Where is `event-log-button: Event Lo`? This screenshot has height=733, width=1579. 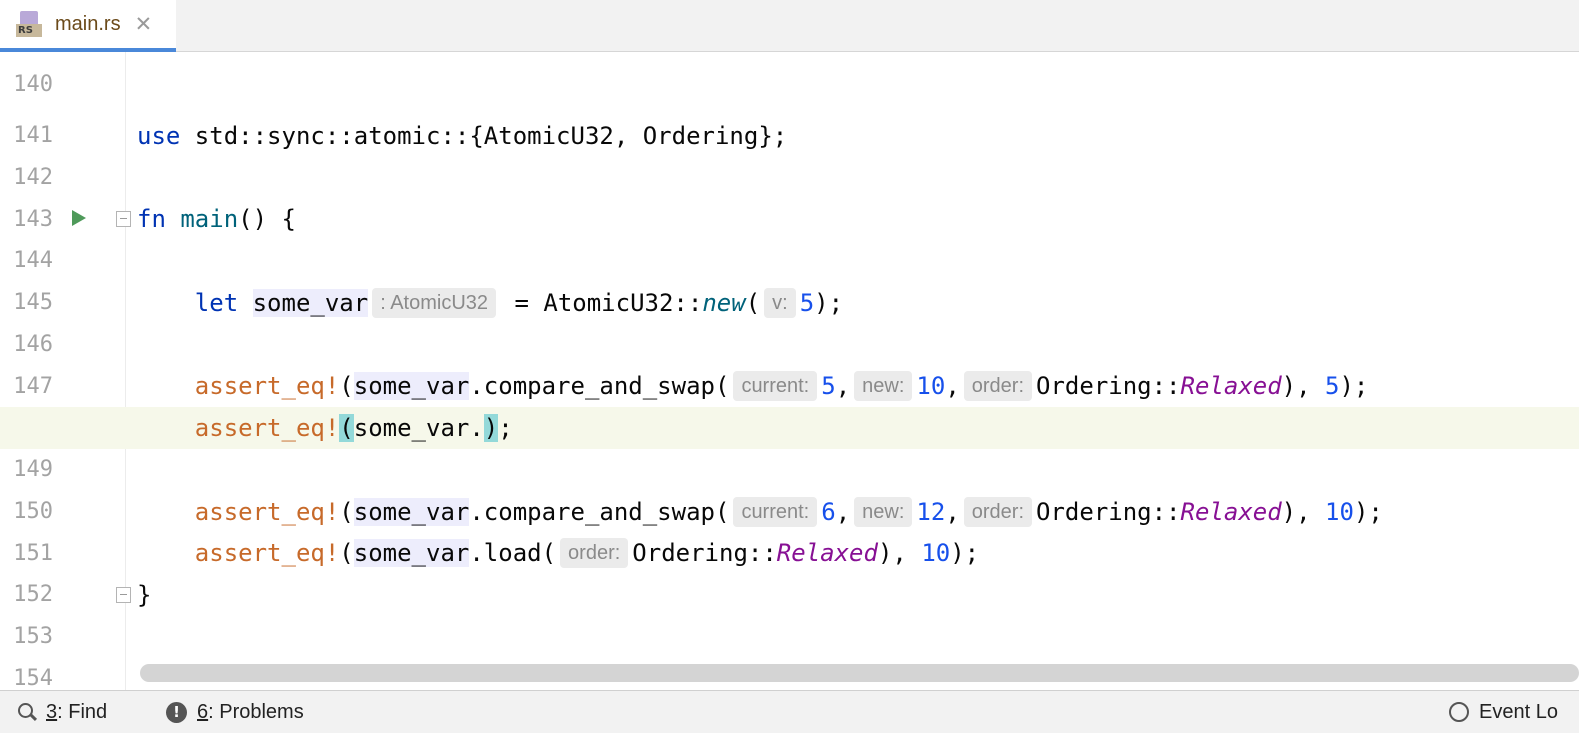
event-log-button: Event Lo is located at coordinates (1503, 712).